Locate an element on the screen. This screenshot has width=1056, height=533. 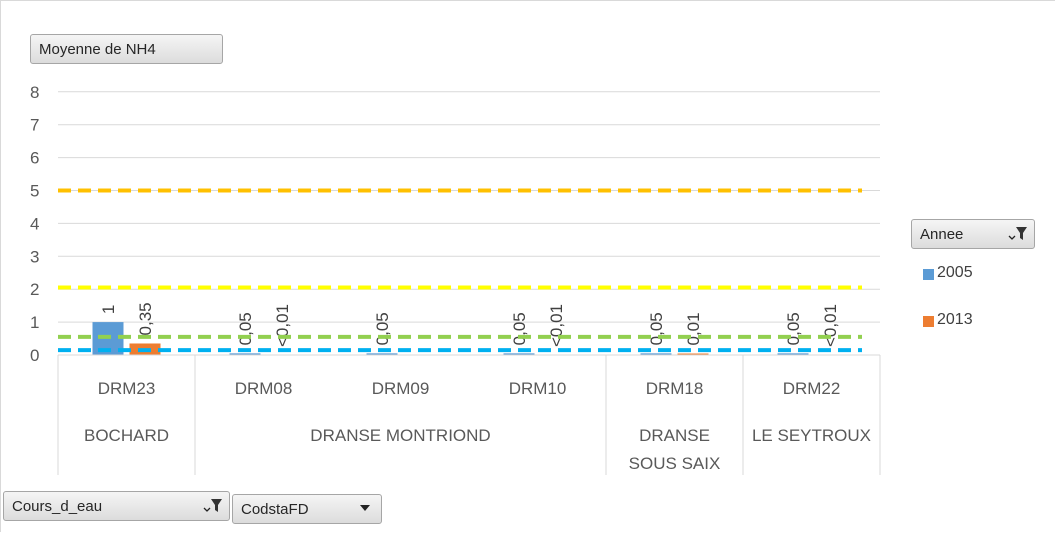
legend-field-label: Annee is located at coordinates (942, 234).